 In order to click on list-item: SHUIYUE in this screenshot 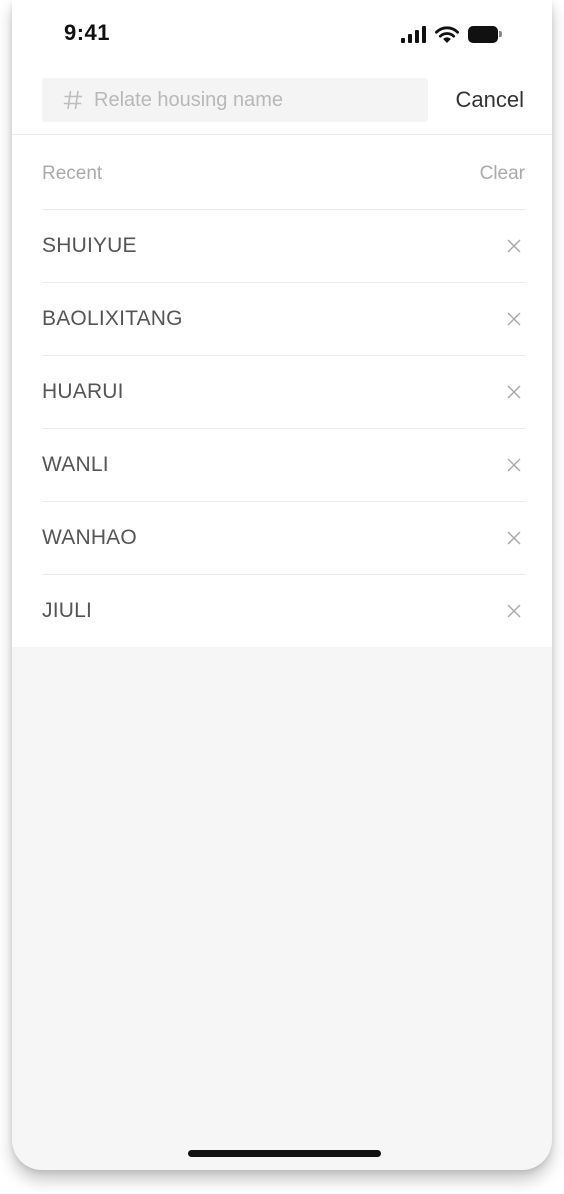, I will do `click(283, 245)`.